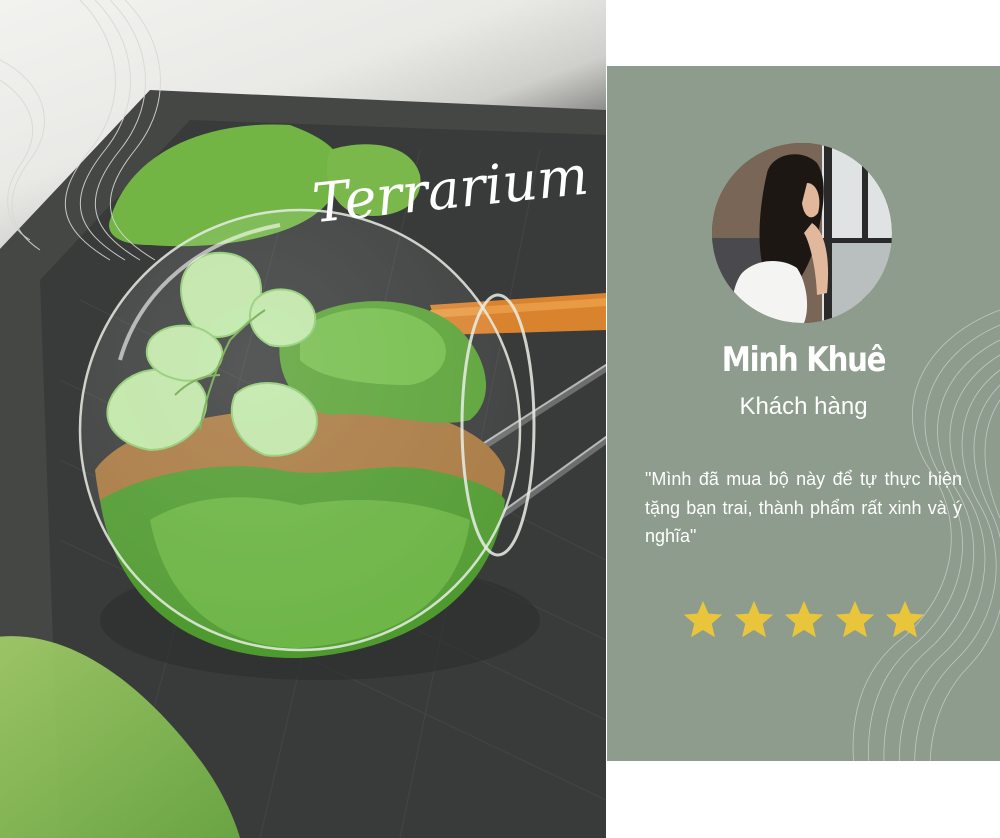 Image resolution: width=1000 pixels, height=838 pixels. Describe the element at coordinates (803, 406) in the screenshot. I see `customer-role: Khách hàng` at that location.